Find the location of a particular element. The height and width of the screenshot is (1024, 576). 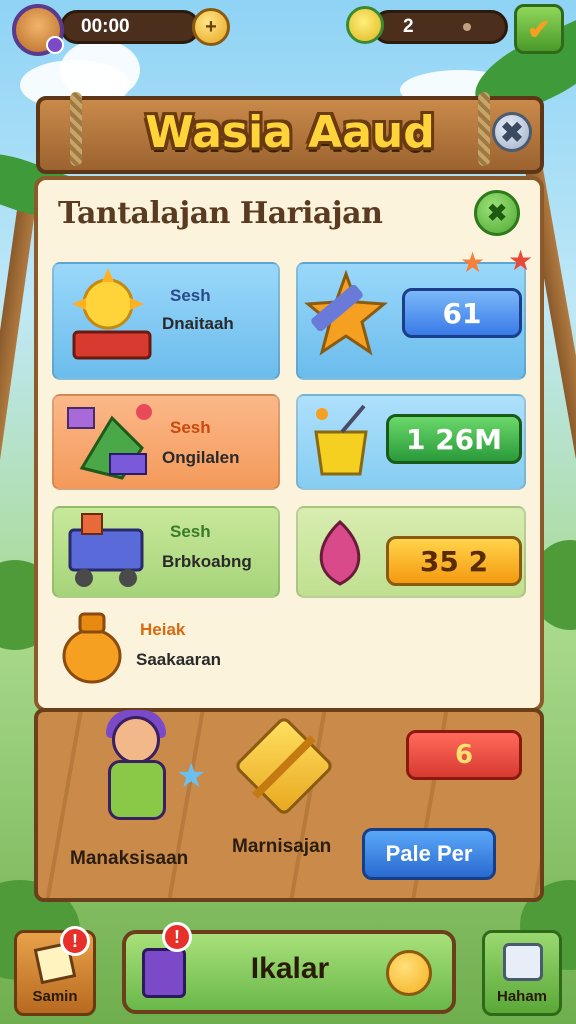

star-medal-icon is located at coordinates (346, 313).